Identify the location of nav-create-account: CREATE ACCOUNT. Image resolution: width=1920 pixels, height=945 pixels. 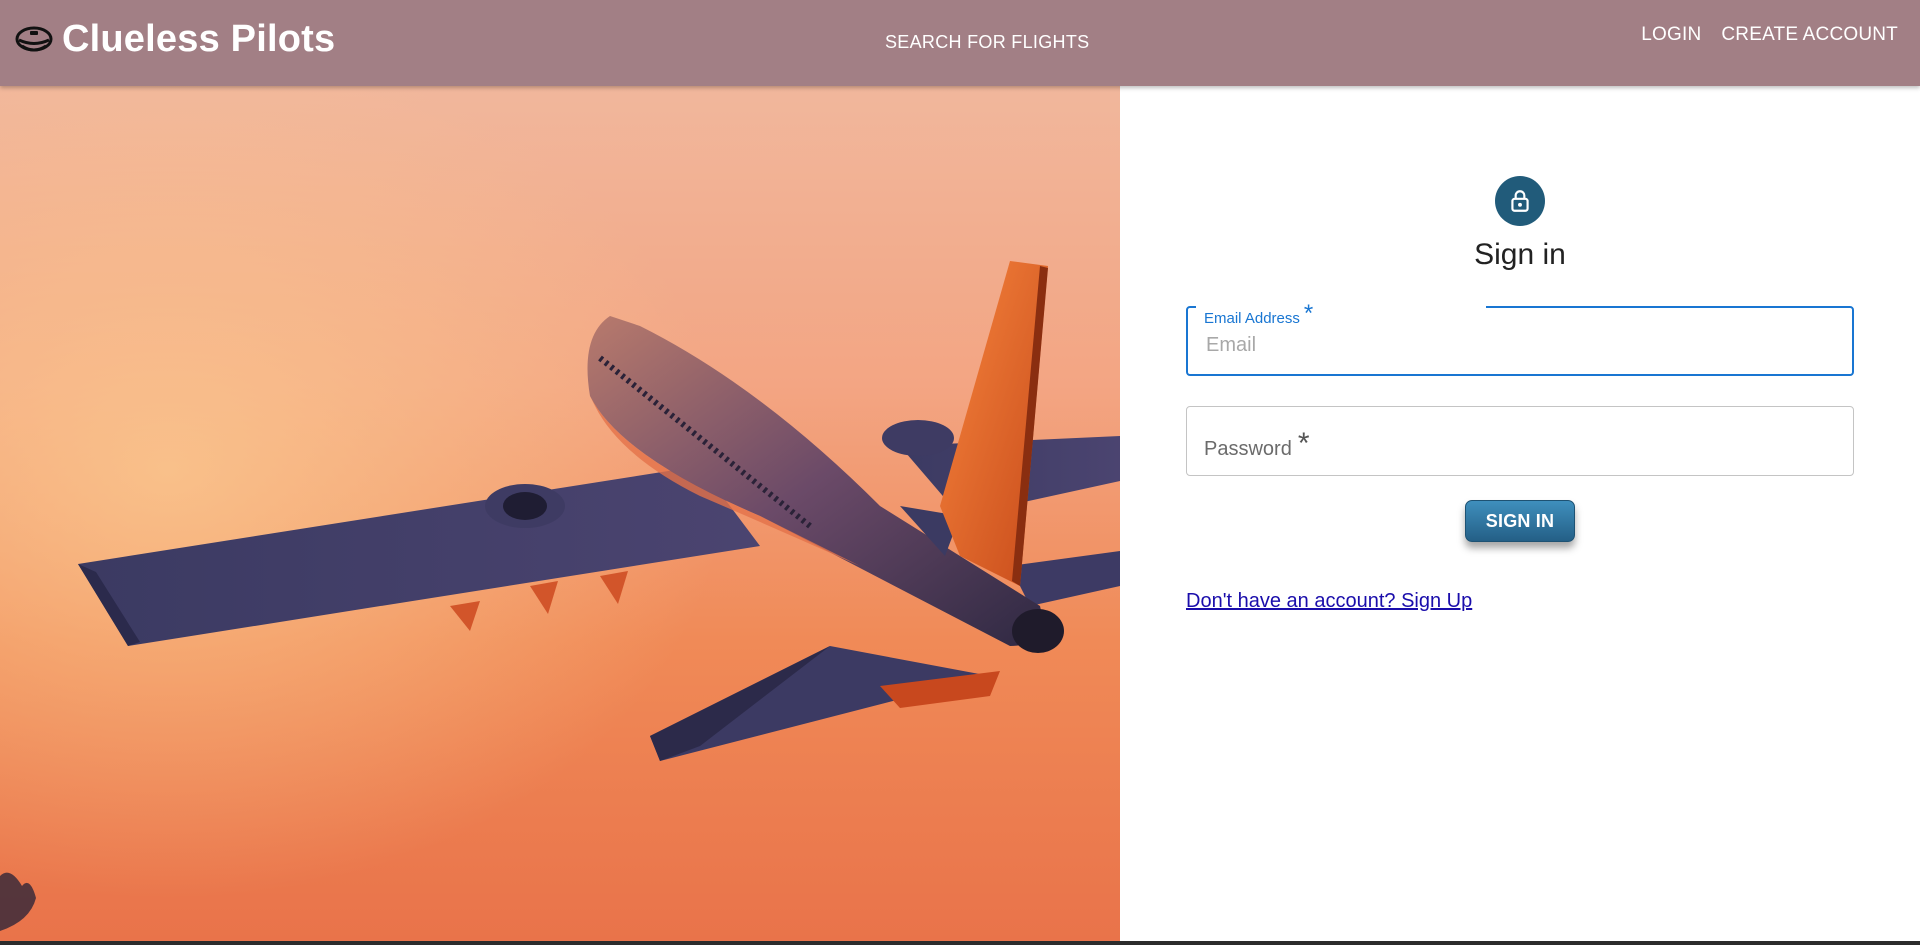
(1809, 35).